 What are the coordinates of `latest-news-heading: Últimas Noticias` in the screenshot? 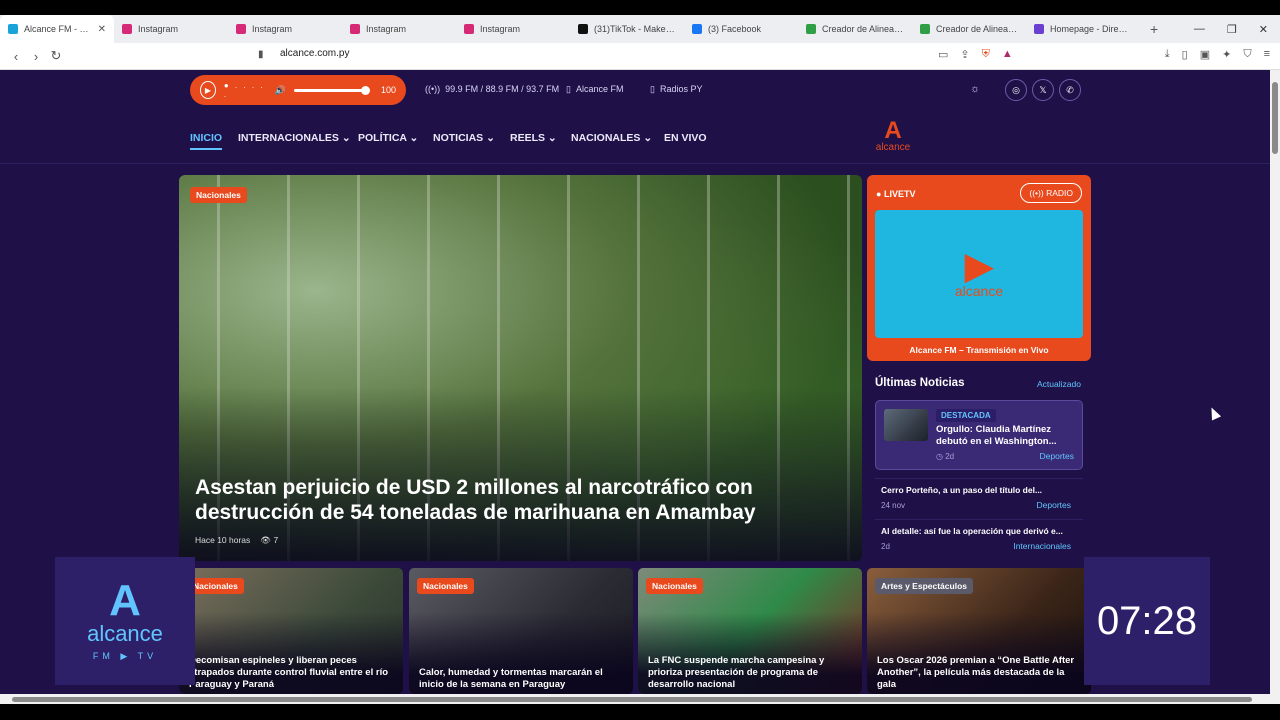 It's located at (920, 383).